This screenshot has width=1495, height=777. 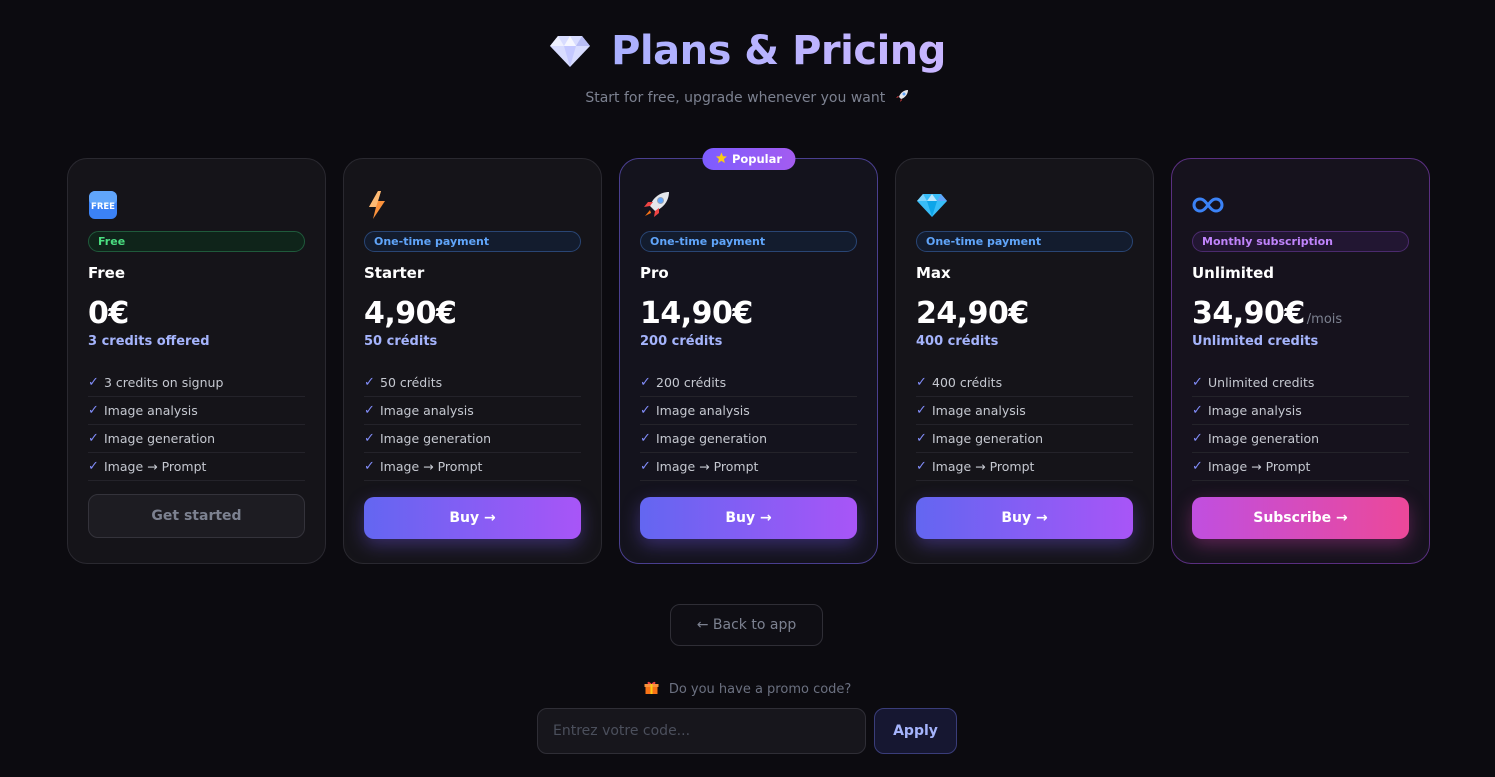 What do you see at coordinates (164, 382) in the screenshot?
I see `feature-label: 3 credits on signup` at bounding box center [164, 382].